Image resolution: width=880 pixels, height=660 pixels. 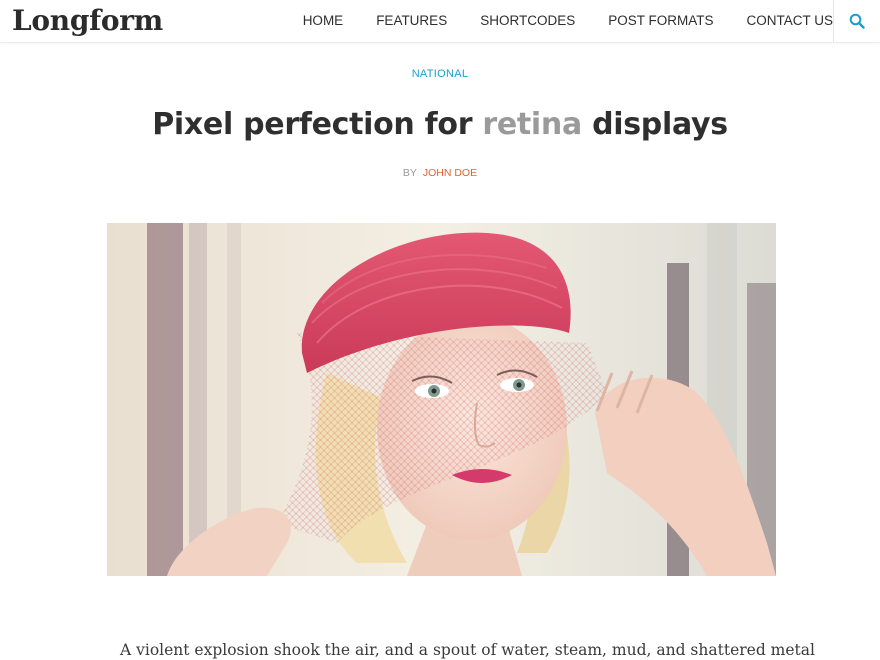 I want to click on search-button, so click(x=856, y=21).